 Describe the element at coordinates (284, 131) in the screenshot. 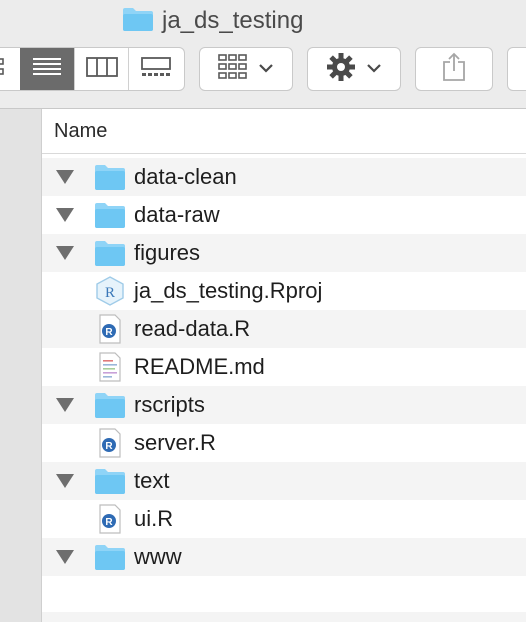

I see `column-header-name: Name` at that location.